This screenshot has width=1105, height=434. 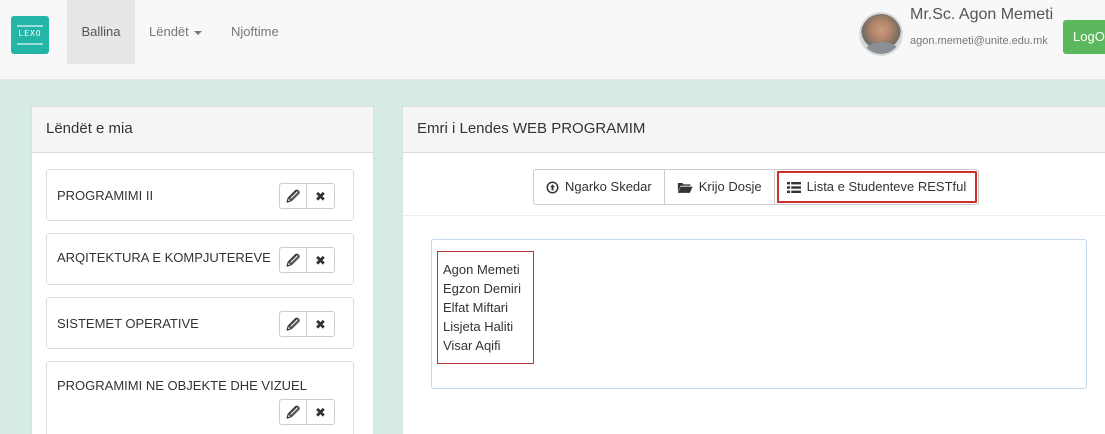 What do you see at coordinates (200, 323) in the screenshot?
I see `subject-item: SISTEMET OPERATIVE 🖉 ✖` at bounding box center [200, 323].